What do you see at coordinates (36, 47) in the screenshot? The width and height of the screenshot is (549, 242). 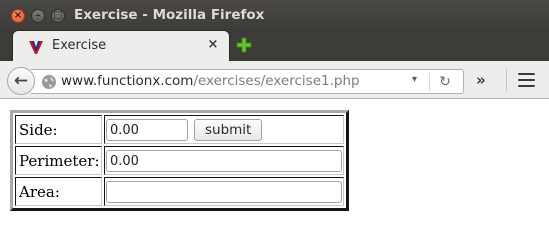 I see `fx-v-icon` at bounding box center [36, 47].